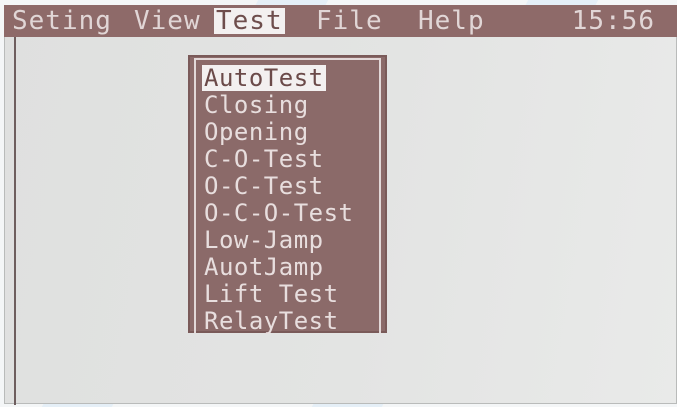 This screenshot has width=677, height=407. Describe the element at coordinates (279, 213) in the screenshot. I see `menu-item-o-c-o-test: O-C-O-Test` at that location.